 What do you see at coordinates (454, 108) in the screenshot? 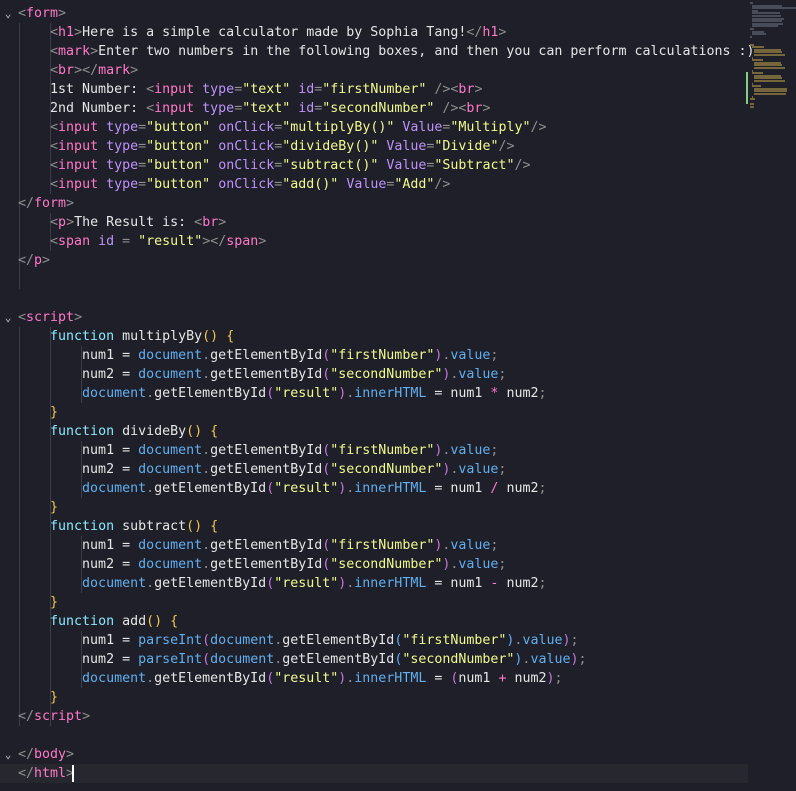
I see `code-token: /><` at bounding box center [454, 108].